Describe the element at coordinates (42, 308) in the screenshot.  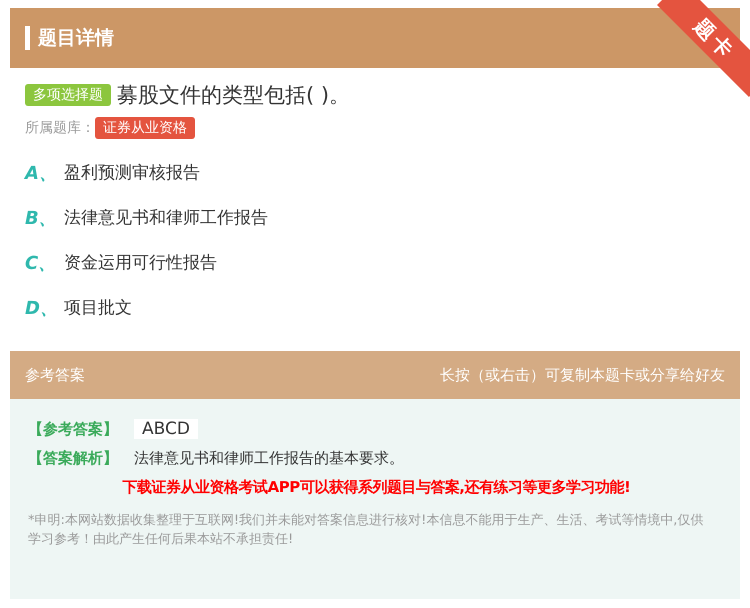
I see `option-letter: D、` at that location.